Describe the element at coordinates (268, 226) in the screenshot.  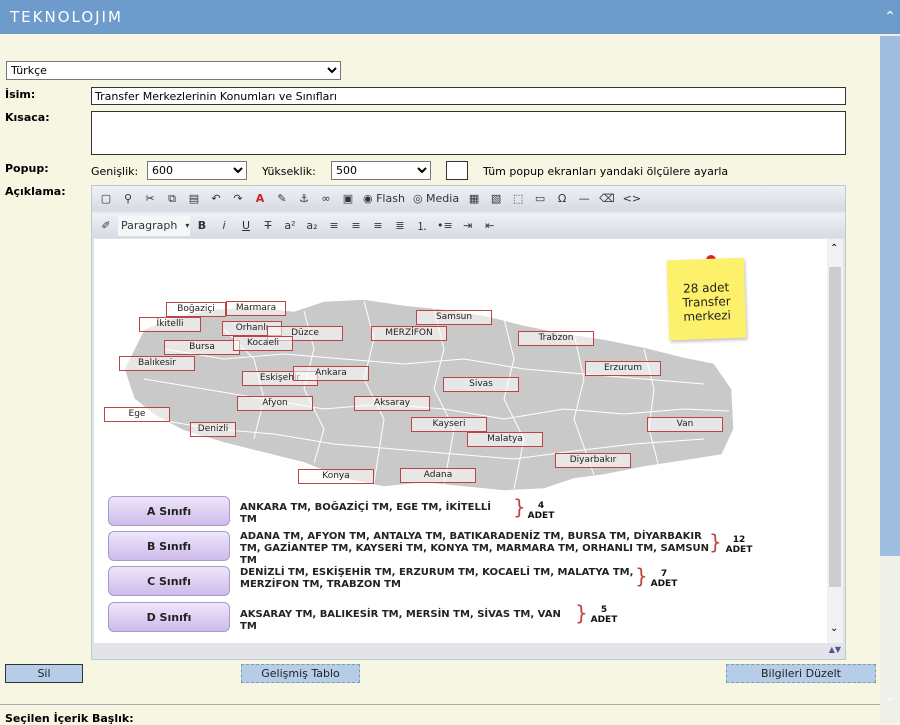
I see `strike-icon: T` at that location.